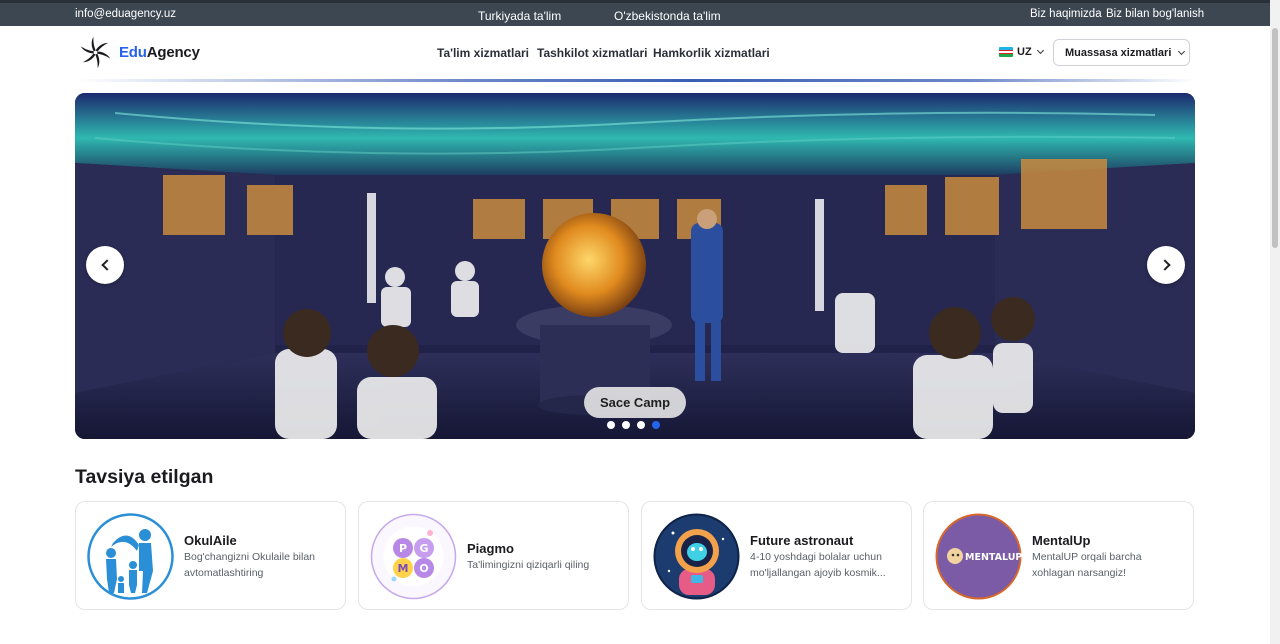 The width and height of the screenshot is (1280, 644). Describe the element at coordinates (711, 53) in the screenshot. I see `nav-partnership-services: Hamkorlik xizmatlari` at that location.